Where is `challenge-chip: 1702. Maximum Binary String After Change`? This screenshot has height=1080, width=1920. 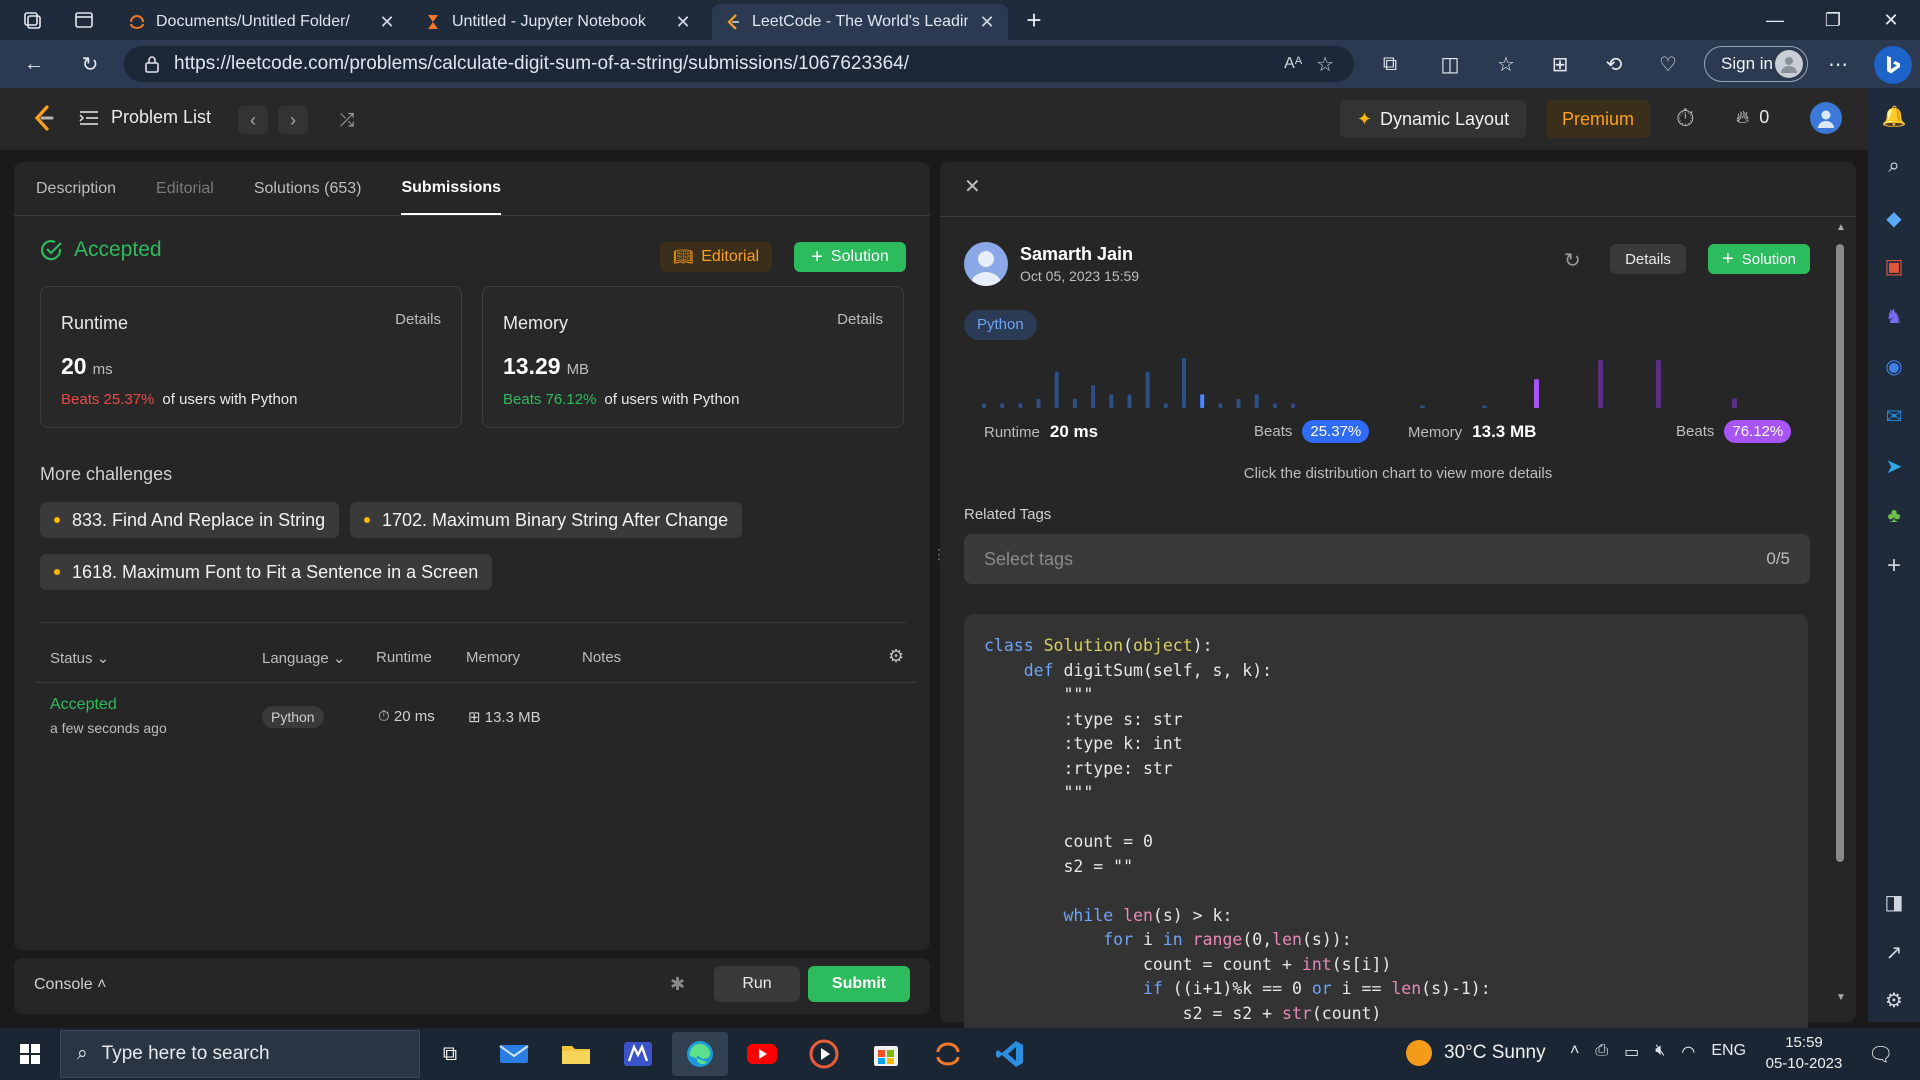 challenge-chip: 1702. Maximum Binary String After Change is located at coordinates (546, 520).